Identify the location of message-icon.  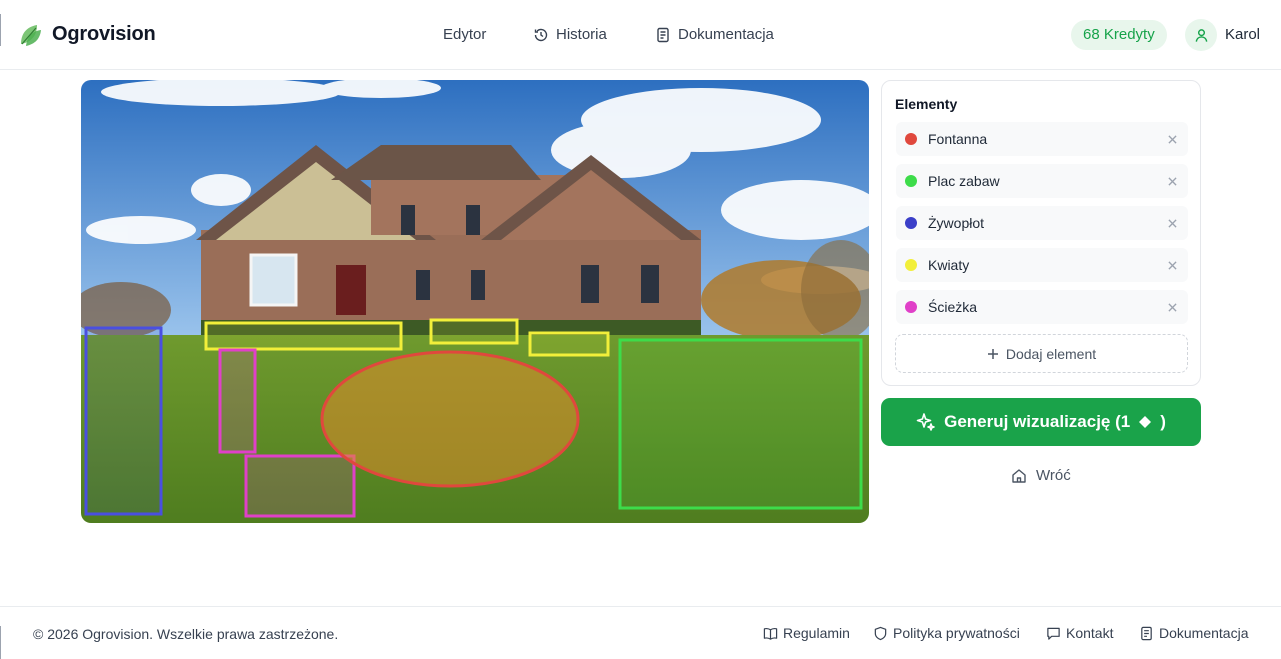
(1053, 633).